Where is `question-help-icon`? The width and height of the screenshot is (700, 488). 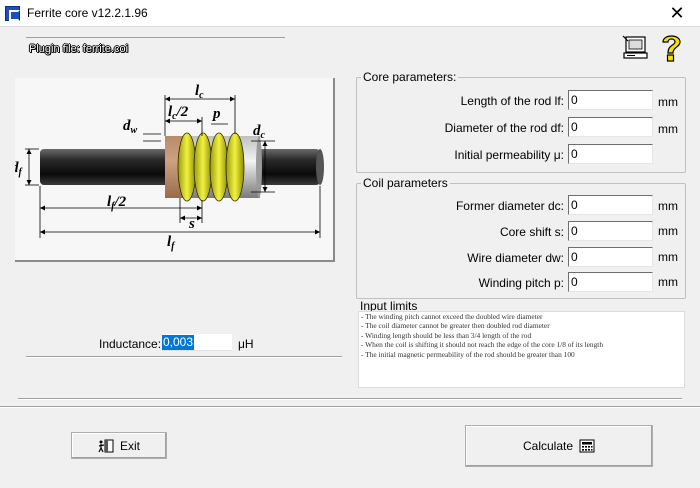
question-help-icon is located at coordinates (671, 48).